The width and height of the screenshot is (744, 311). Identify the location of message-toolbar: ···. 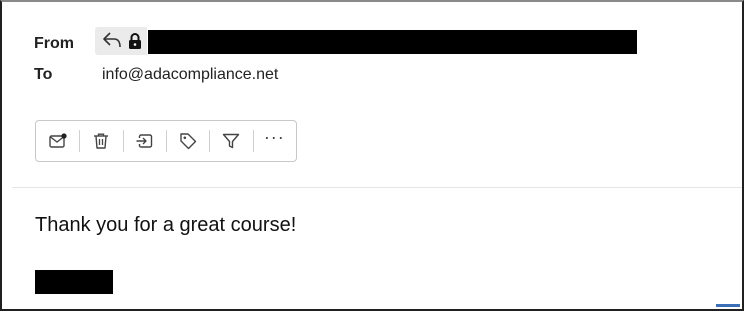
(166, 141).